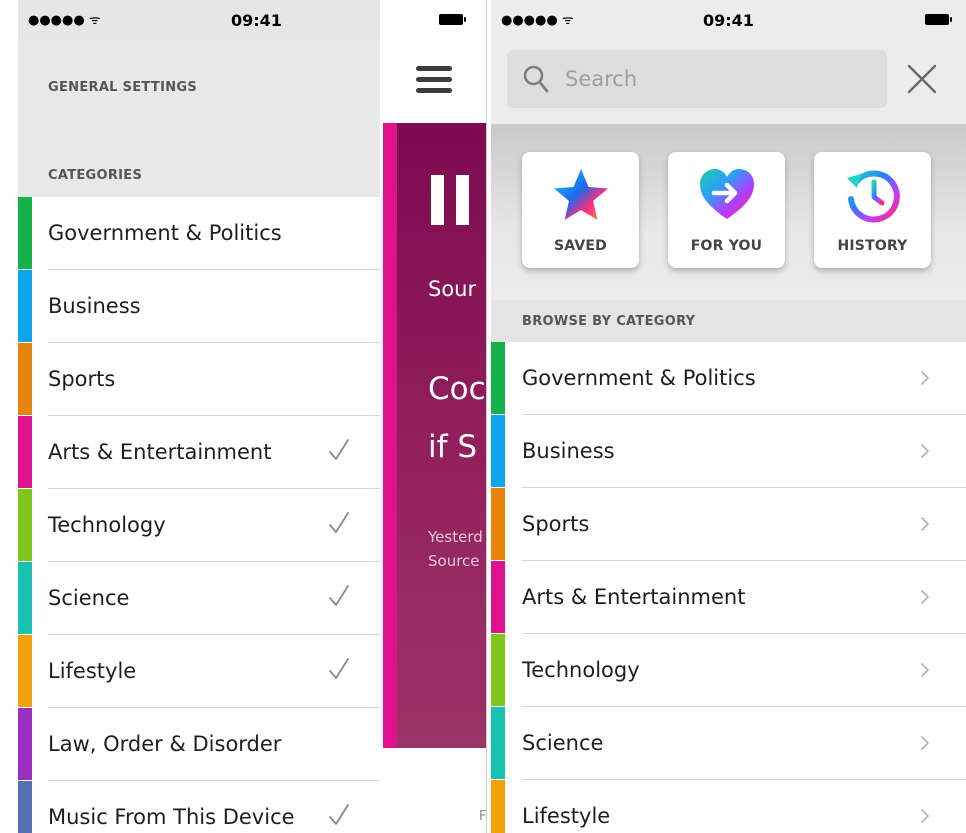 This screenshot has width=966, height=833. I want to click on browse-category-row: Business, so click(728, 451).